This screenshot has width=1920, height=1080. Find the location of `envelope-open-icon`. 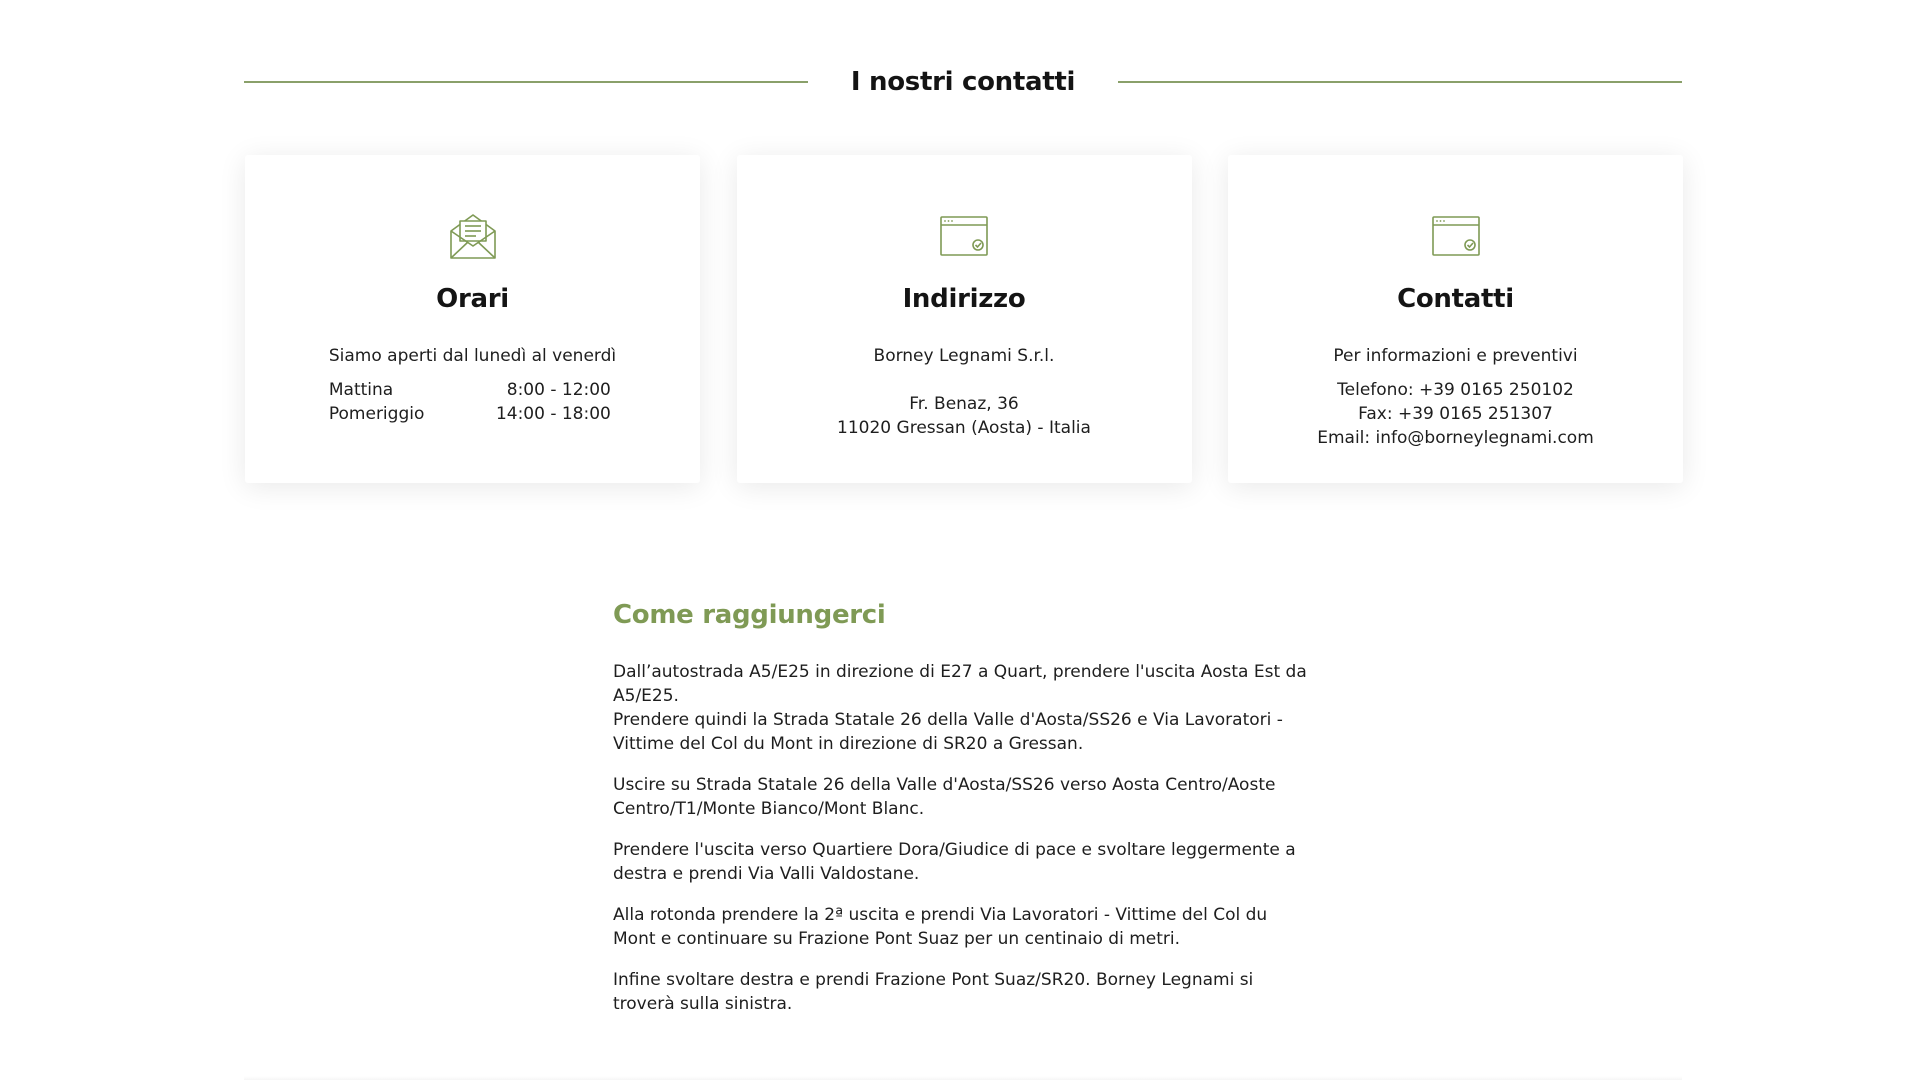

envelope-open-icon is located at coordinates (473, 236).